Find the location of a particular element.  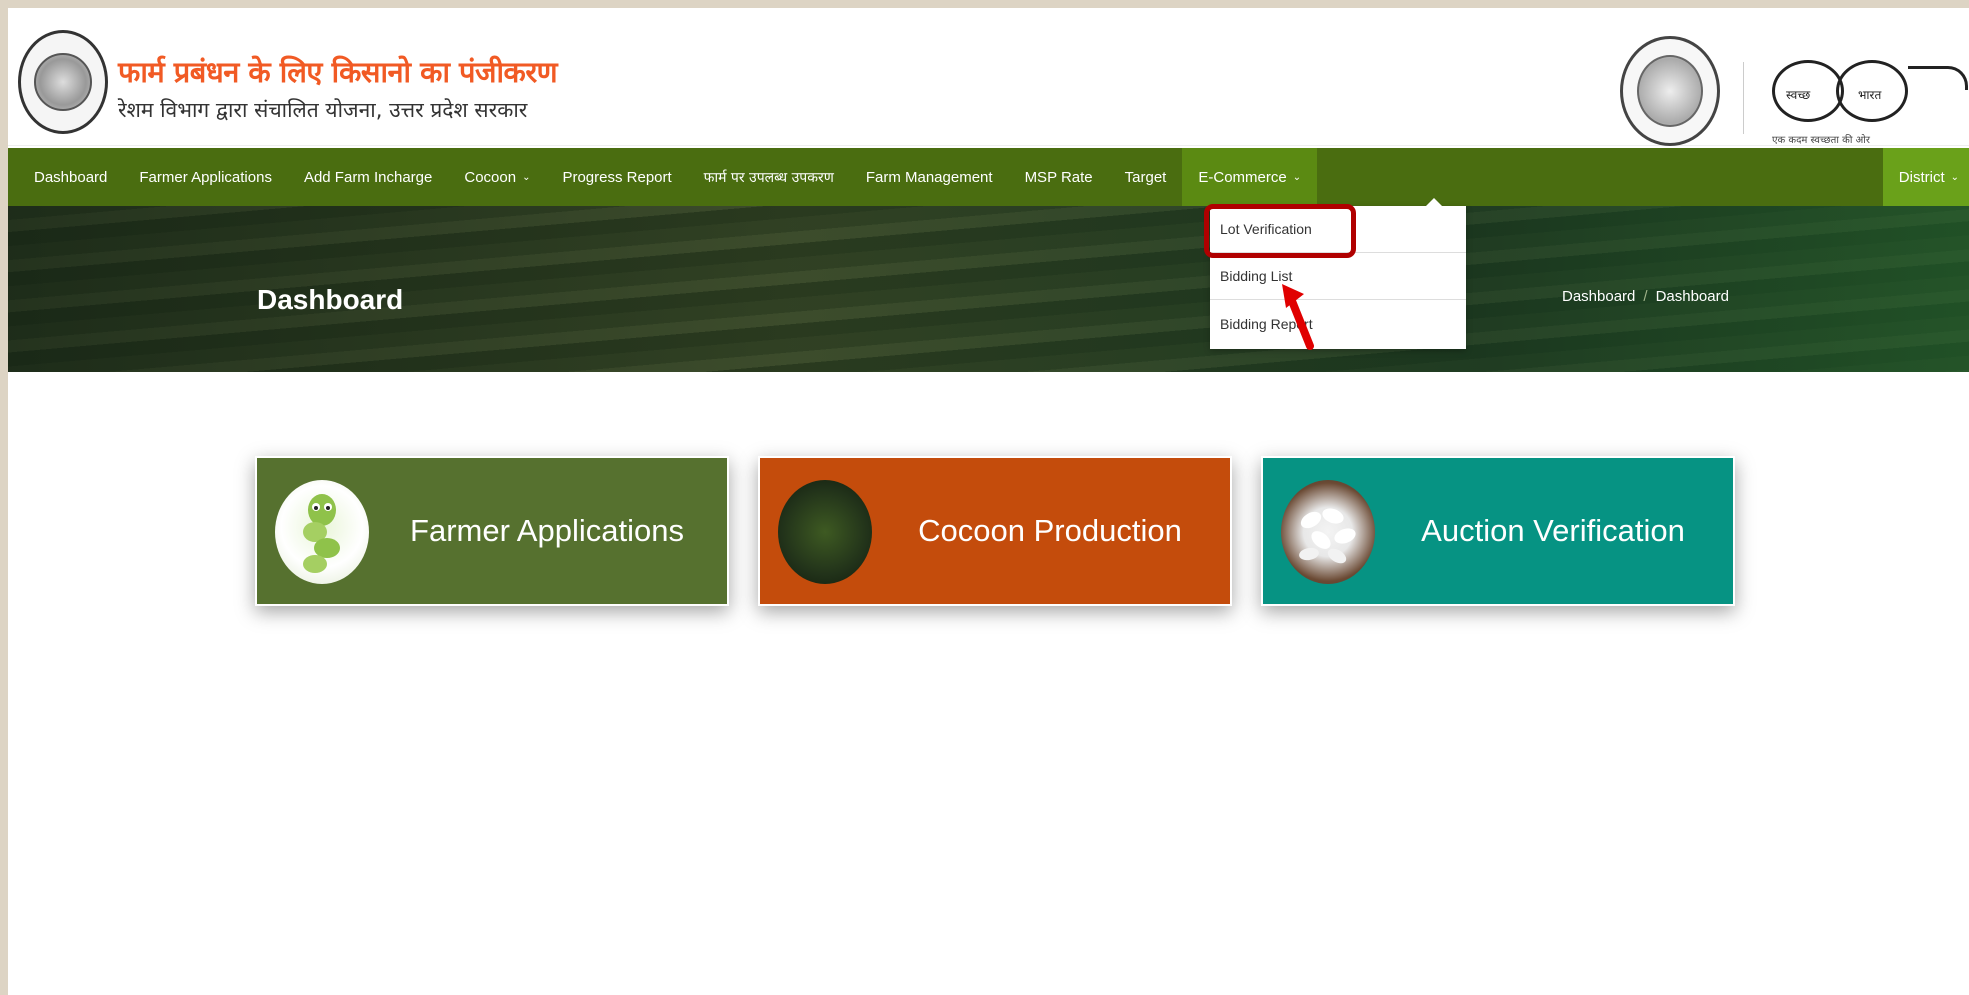

nav-msp-rate: MSP Rate is located at coordinates (1059, 177).